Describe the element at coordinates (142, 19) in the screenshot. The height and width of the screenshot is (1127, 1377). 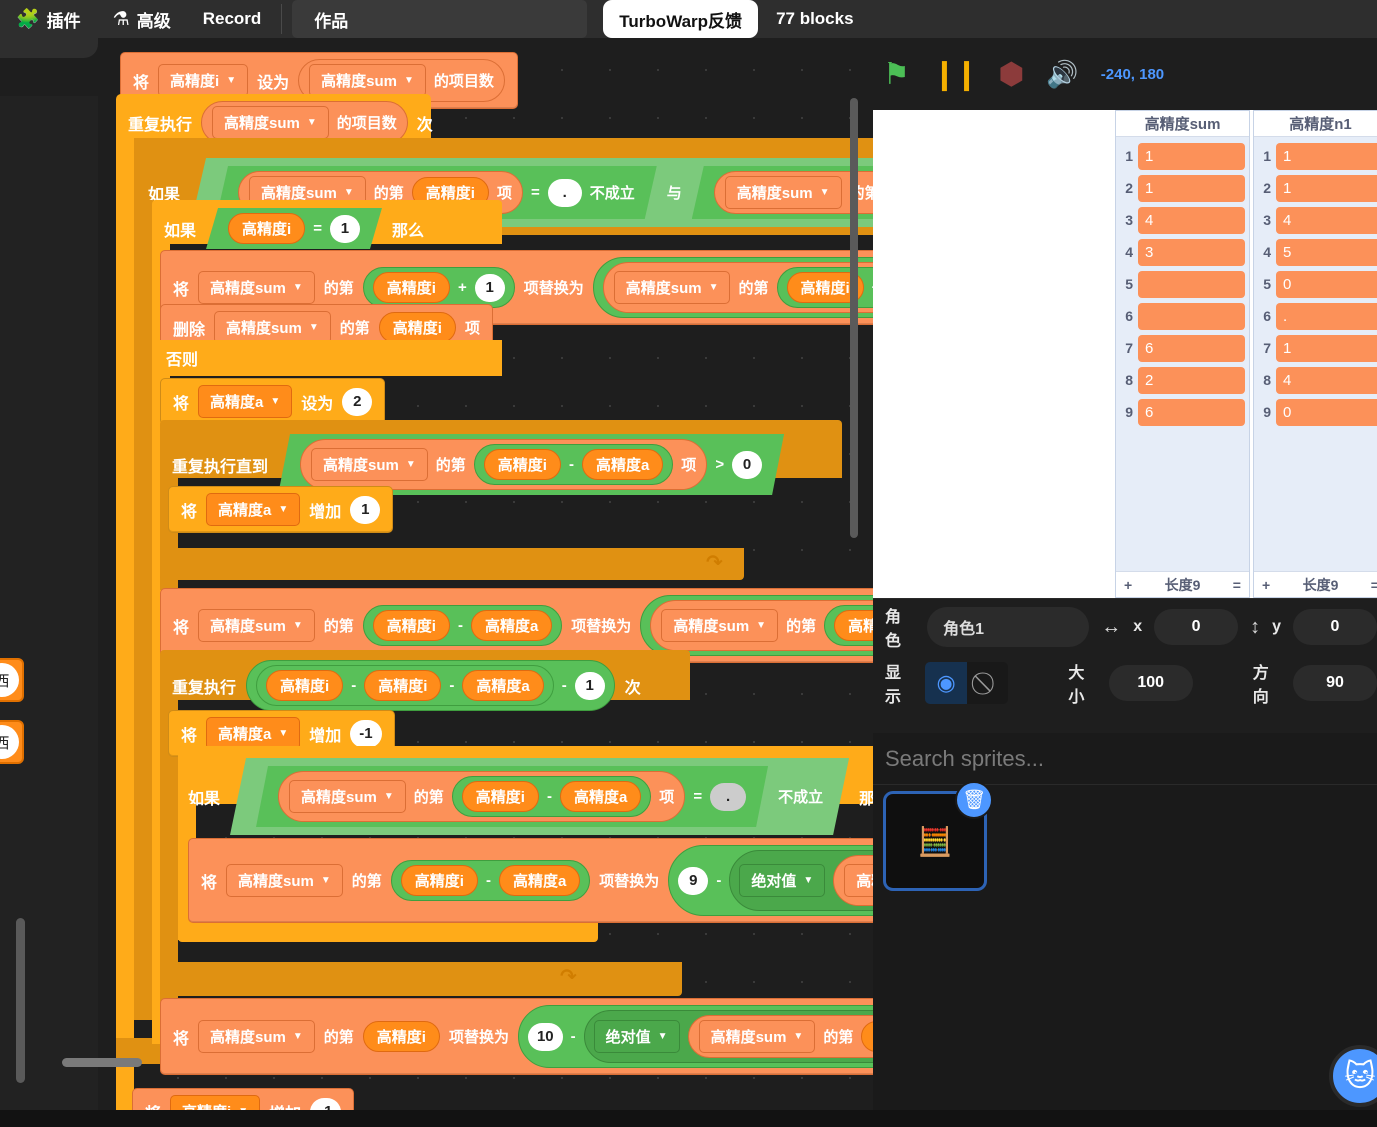
I see `menu-advanced: ⚗ 高级` at that location.